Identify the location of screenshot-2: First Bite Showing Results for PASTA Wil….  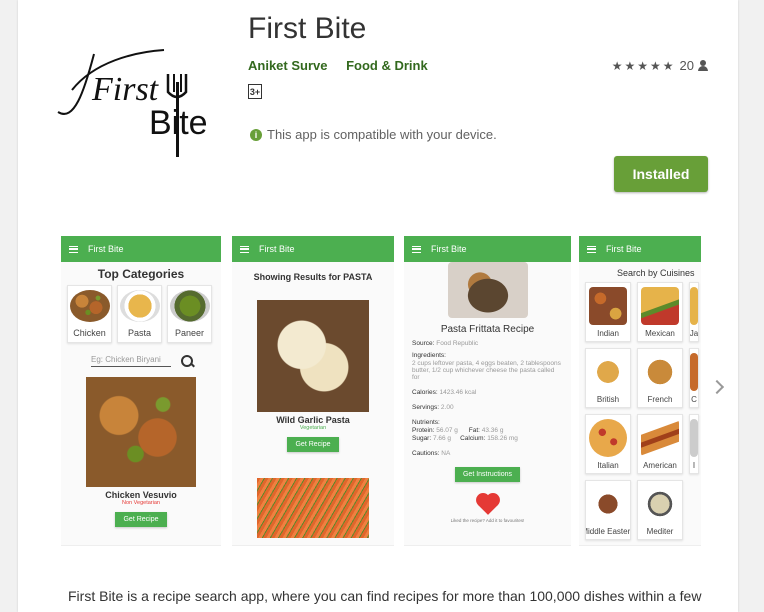
(313, 391).